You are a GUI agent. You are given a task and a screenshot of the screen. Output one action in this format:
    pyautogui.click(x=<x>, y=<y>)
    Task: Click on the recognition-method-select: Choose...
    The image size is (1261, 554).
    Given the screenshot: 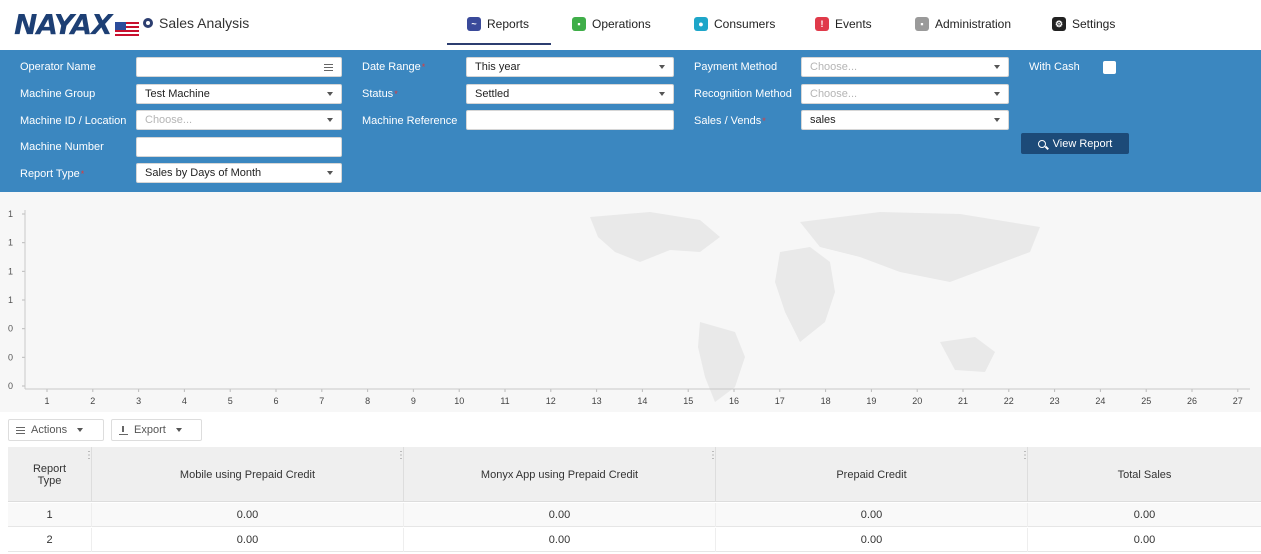 What is the action you would take?
    pyautogui.click(x=905, y=94)
    